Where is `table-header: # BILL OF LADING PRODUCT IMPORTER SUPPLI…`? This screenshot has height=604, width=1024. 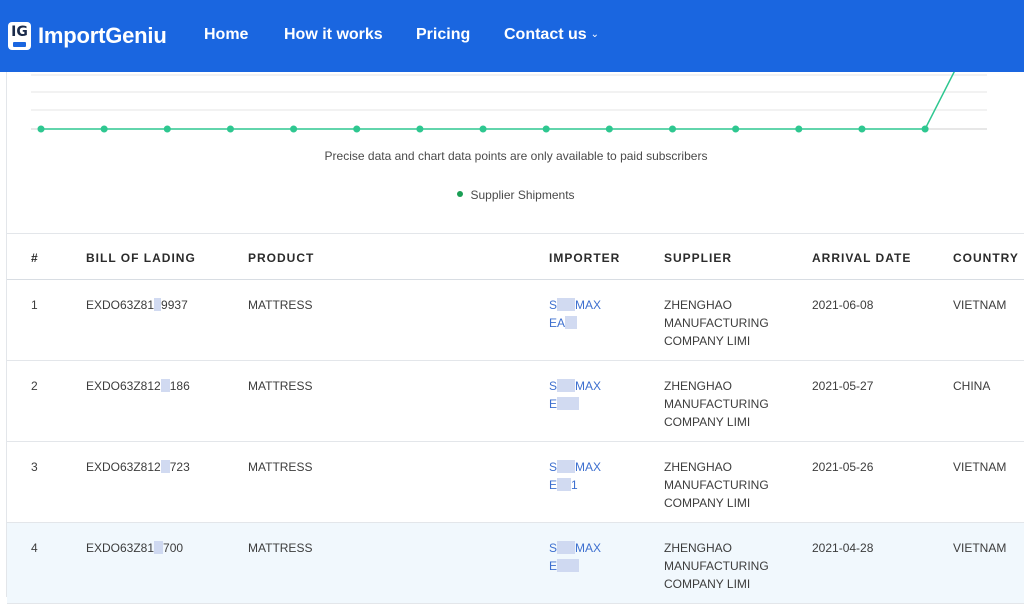
table-header: # BILL OF LADING PRODUCT IMPORTER SUPPLI… is located at coordinates (515, 256).